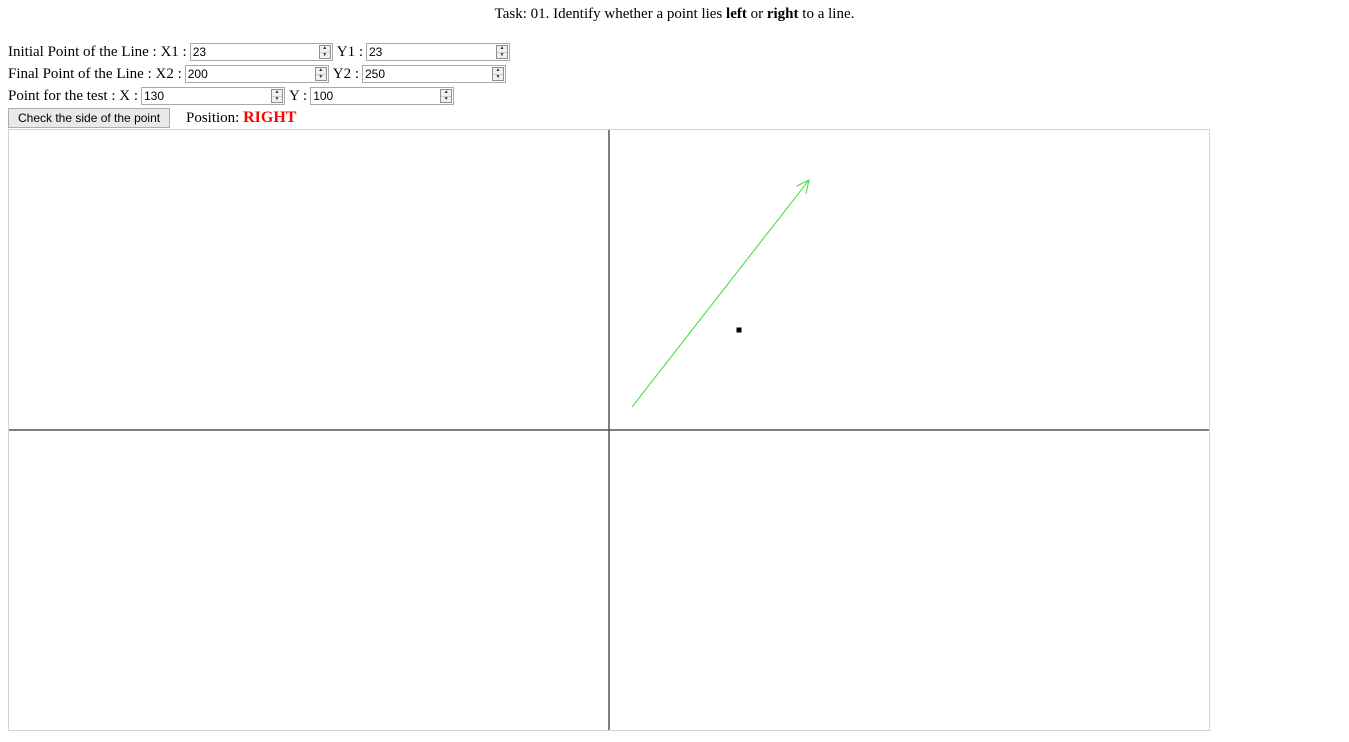 This screenshot has width=1349, height=742. I want to click on x1-spinner: ▲ ▼, so click(324, 52).